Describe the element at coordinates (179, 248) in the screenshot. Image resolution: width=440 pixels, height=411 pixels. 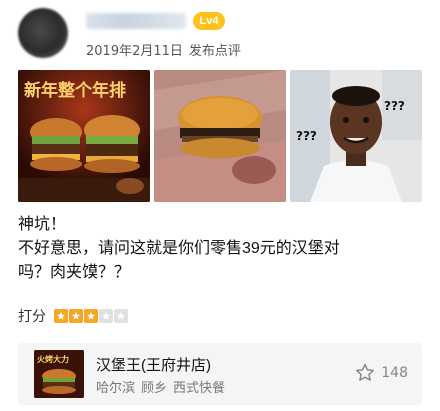
I see `review-line-2: 不好意思，请问这就是你们零售39元的汉堡对` at that location.